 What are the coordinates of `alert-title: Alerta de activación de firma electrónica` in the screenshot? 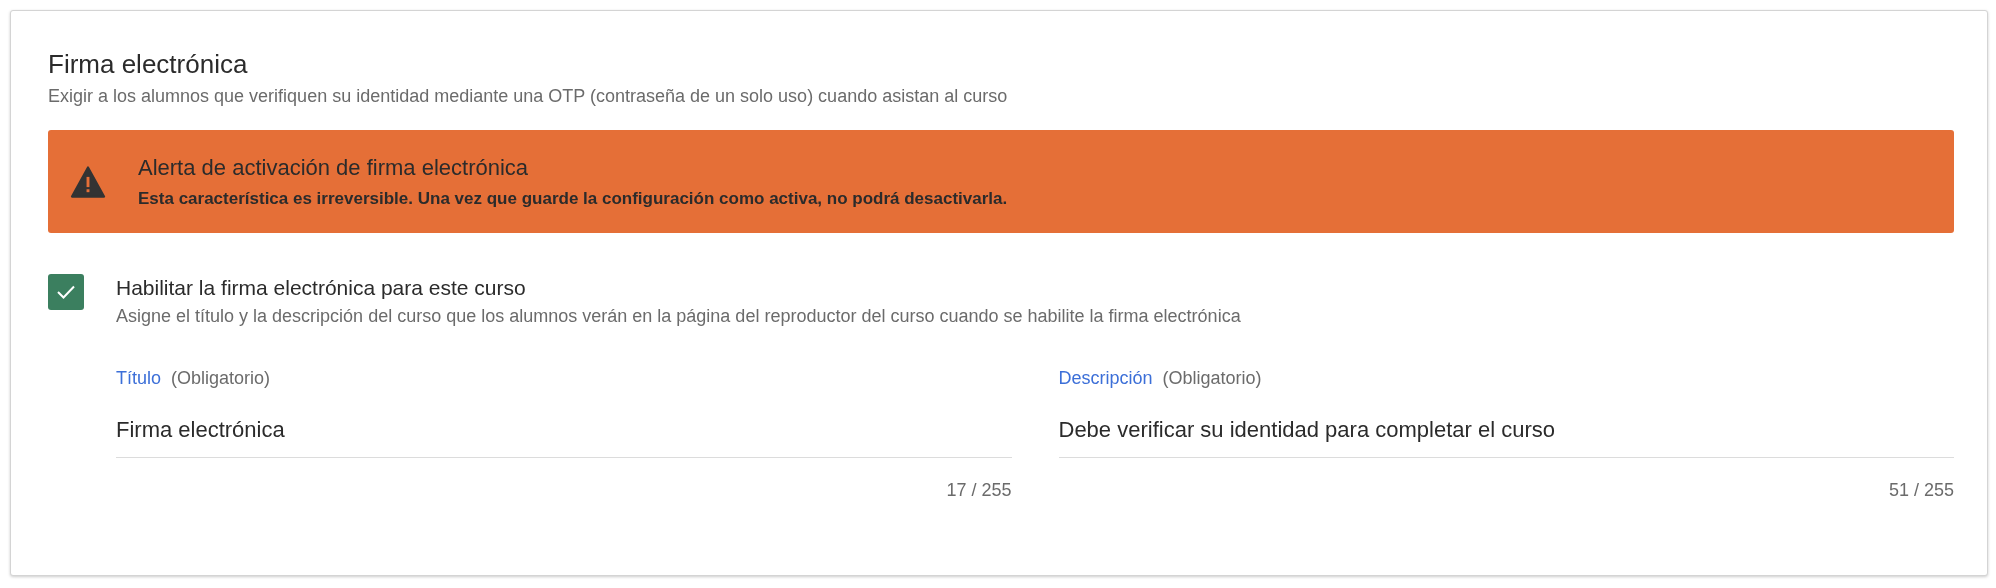 It's located at (334, 167).